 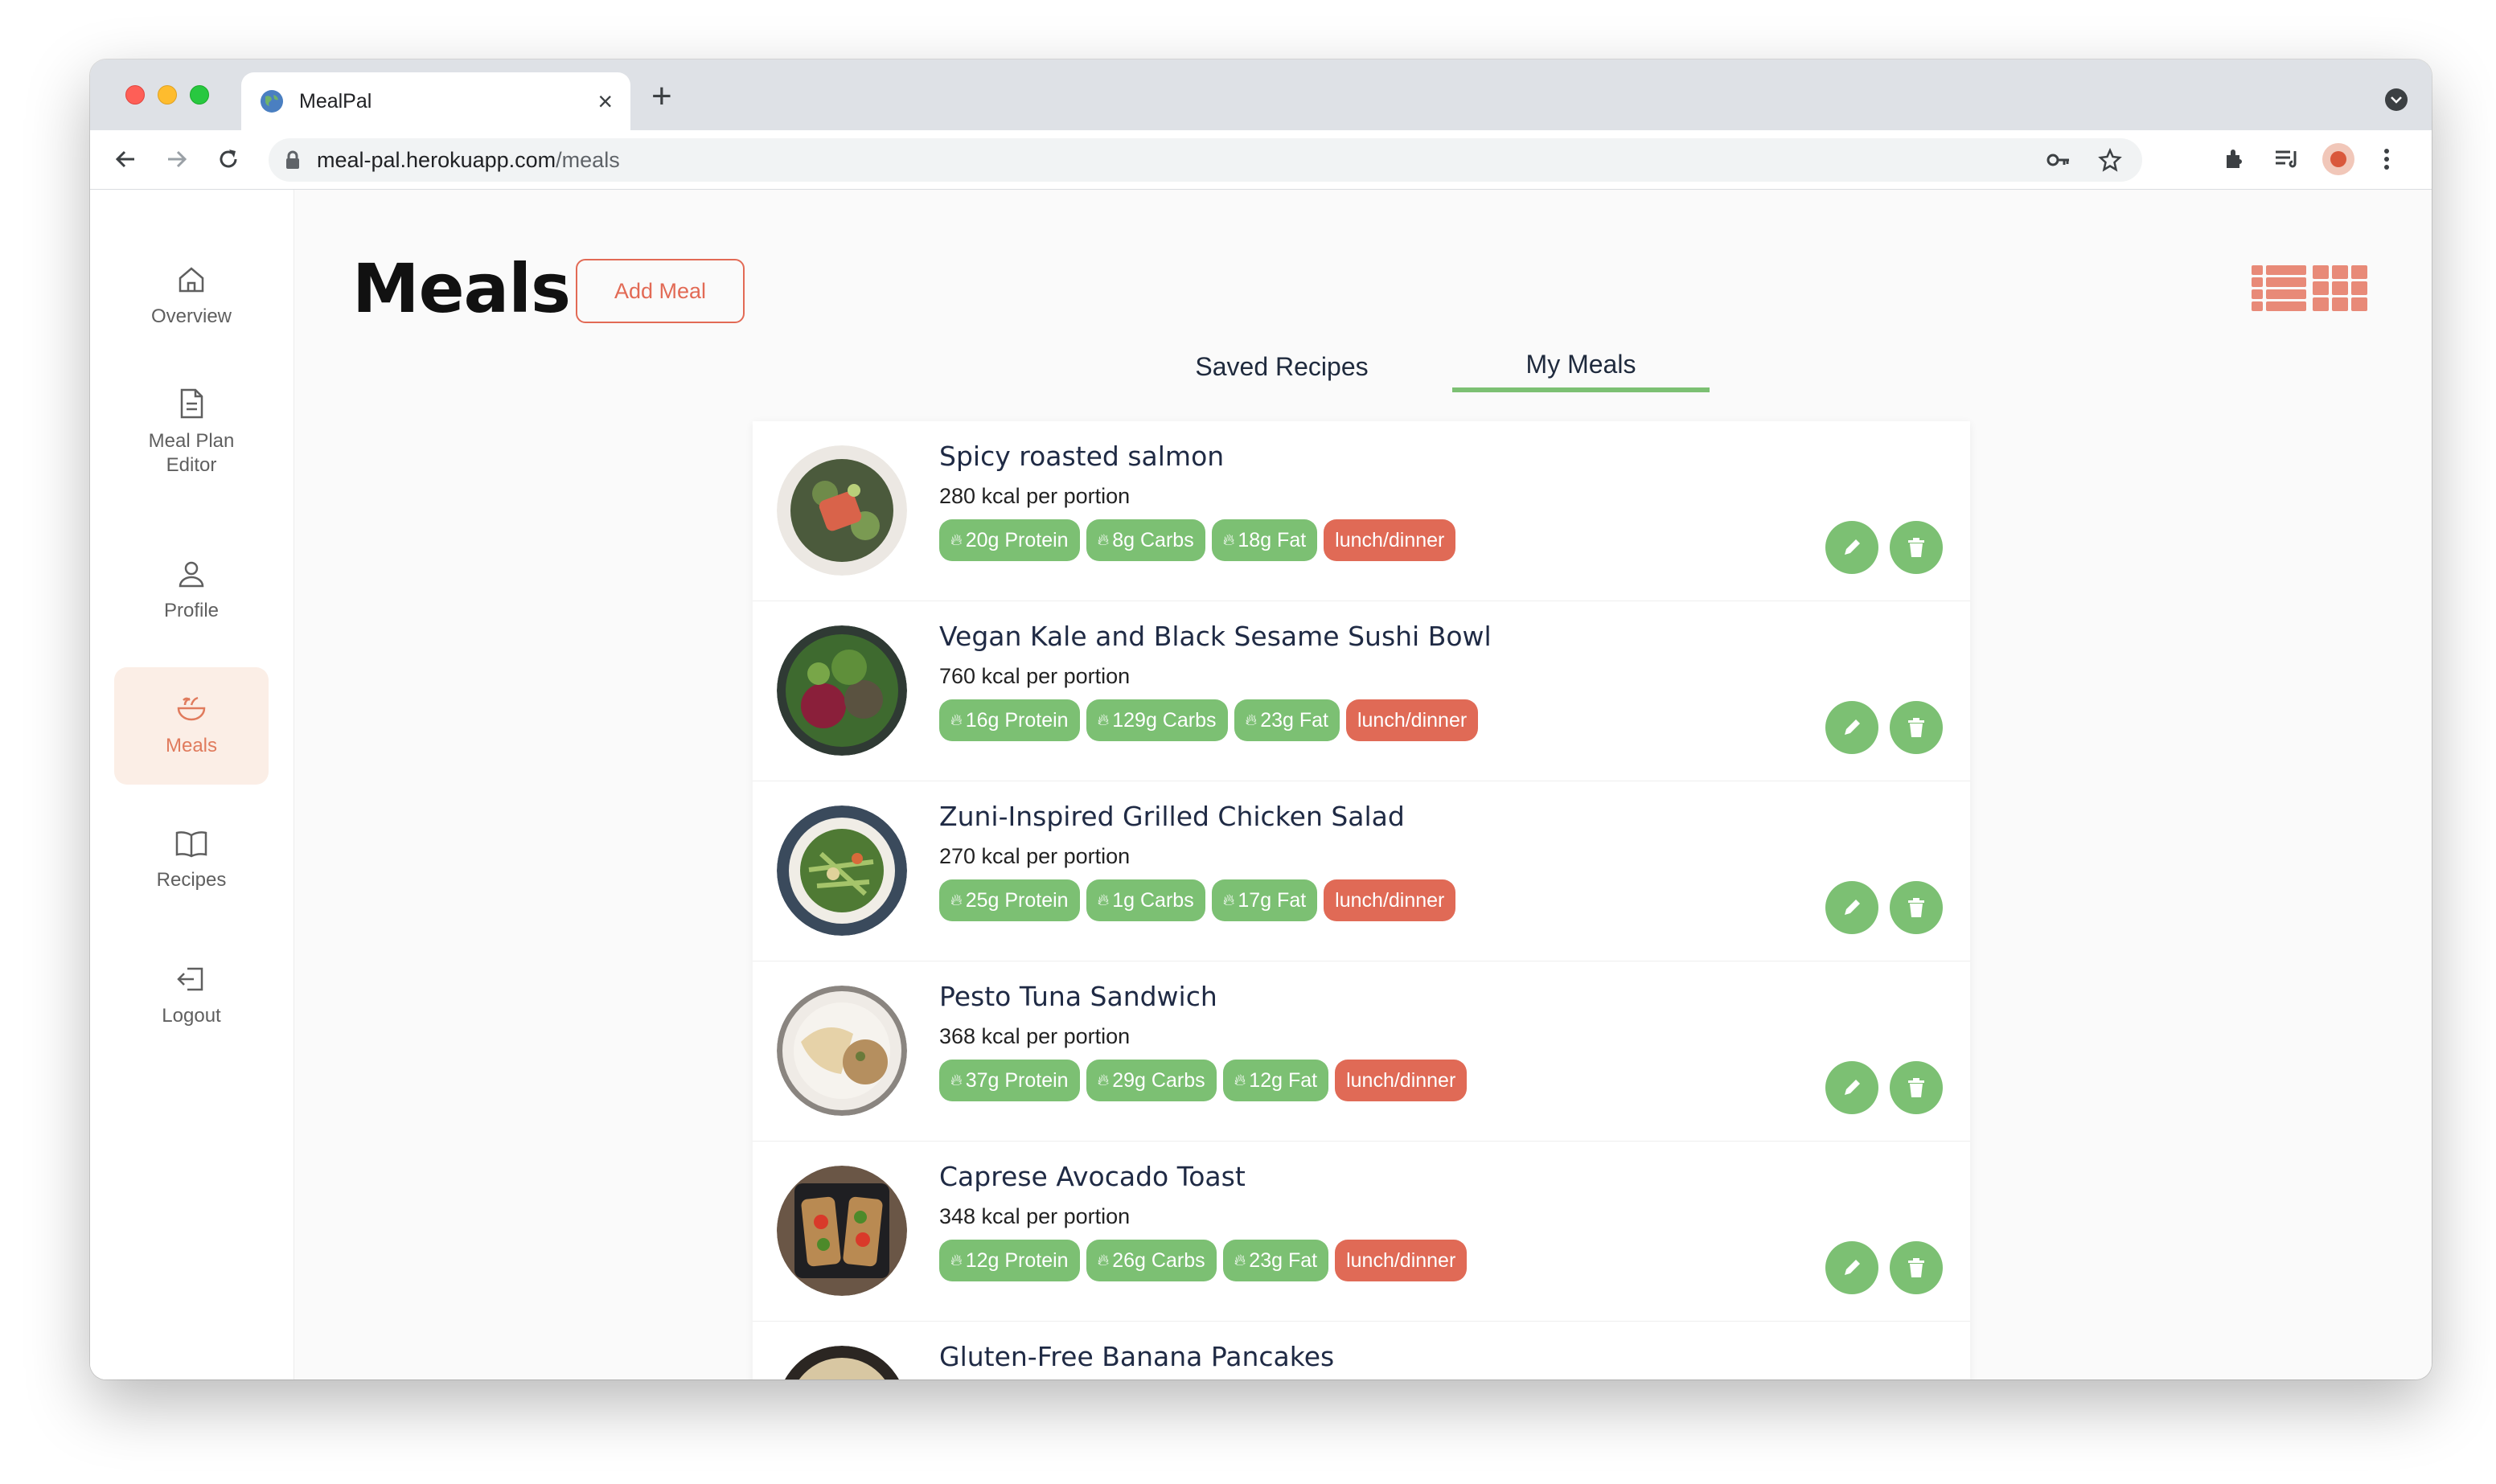 What do you see at coordinates (1136, 1357) in the screenshot?
I see `meal-name: Gluten-Free Banana Pancakes` at bounding box center [1136, 1357].